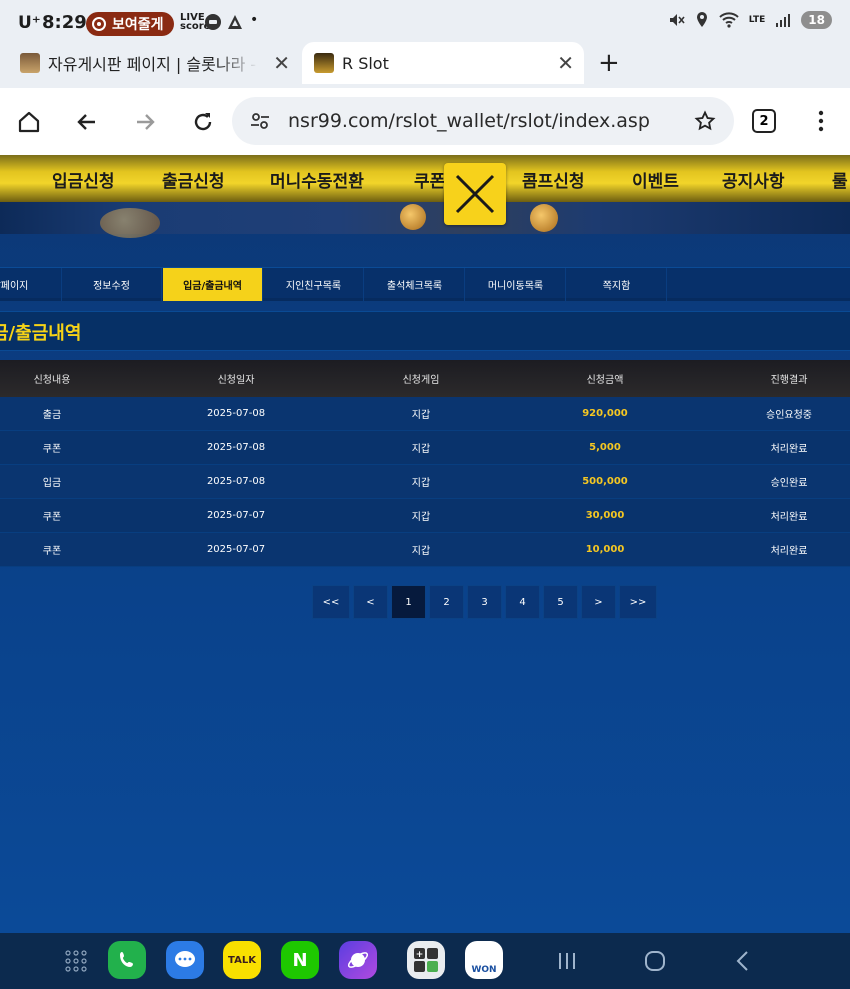 This screenshot has height=989, width=850. Describe the element at coordinates (52, 483) in the screenshot. I see `cell-type: 입금` at that location.